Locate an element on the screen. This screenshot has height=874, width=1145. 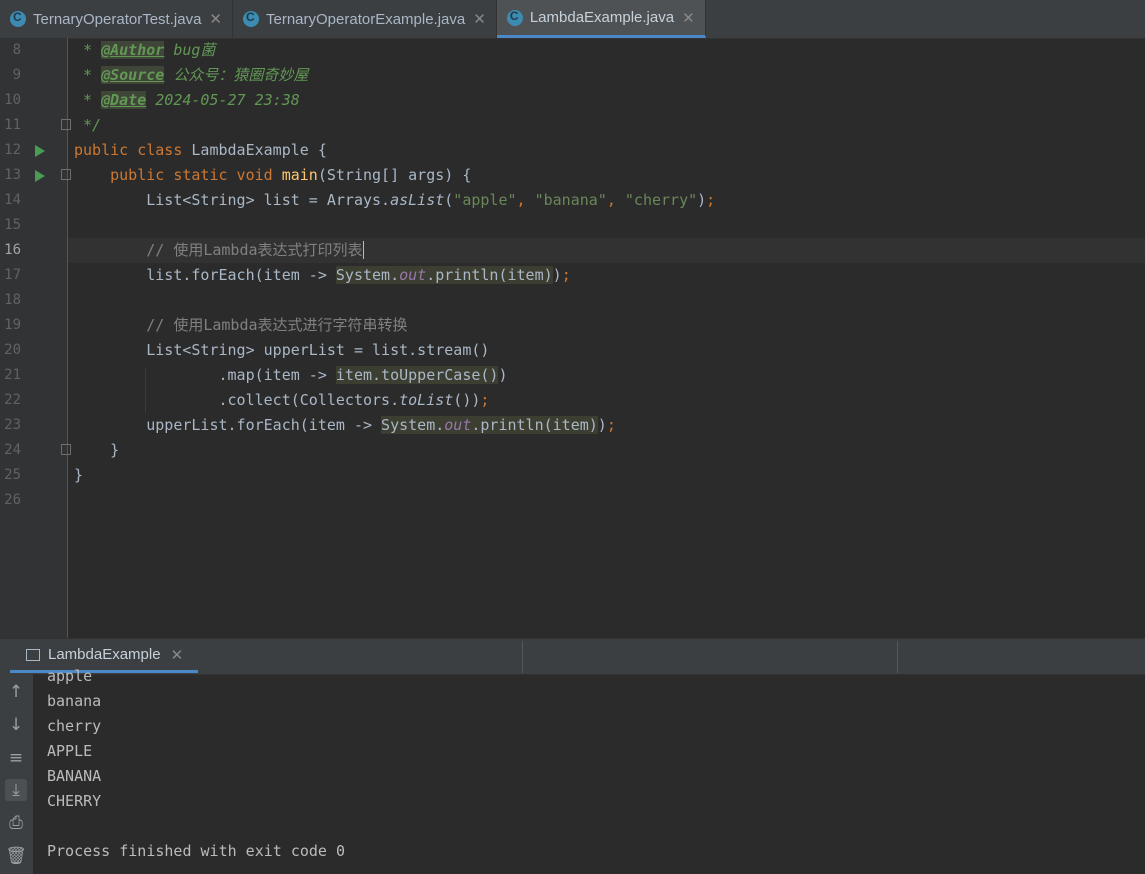
code-line: */ is located at coordinates (87, 125).